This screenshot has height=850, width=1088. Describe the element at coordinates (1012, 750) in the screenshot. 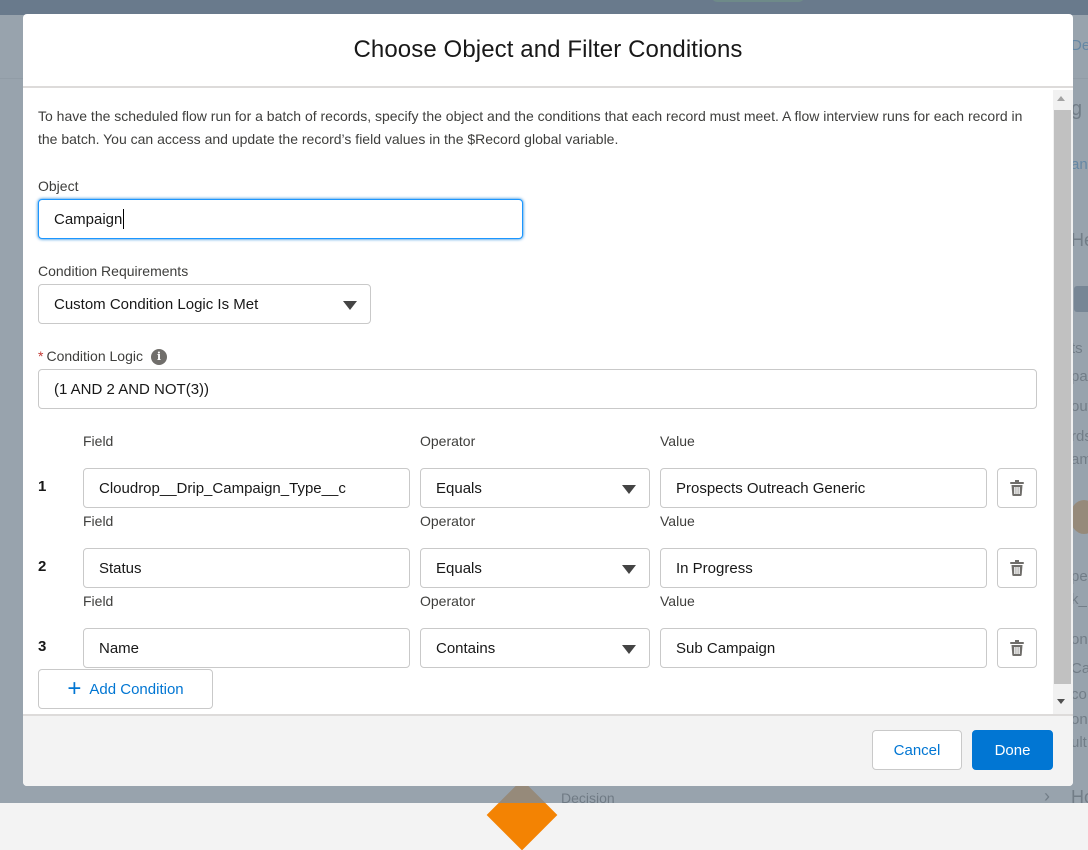

I see `done-button: Done` at that location.